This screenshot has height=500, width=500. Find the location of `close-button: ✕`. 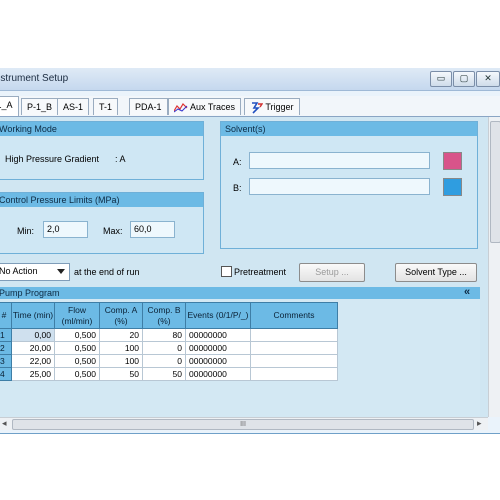

close-button: ✕ is located at coordinates (488, 79).